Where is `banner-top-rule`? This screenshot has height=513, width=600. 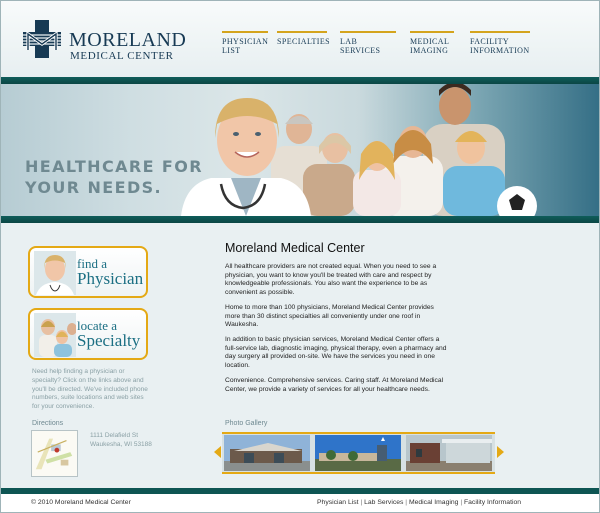 banner-top-rule is located at coordinates (300, 80).